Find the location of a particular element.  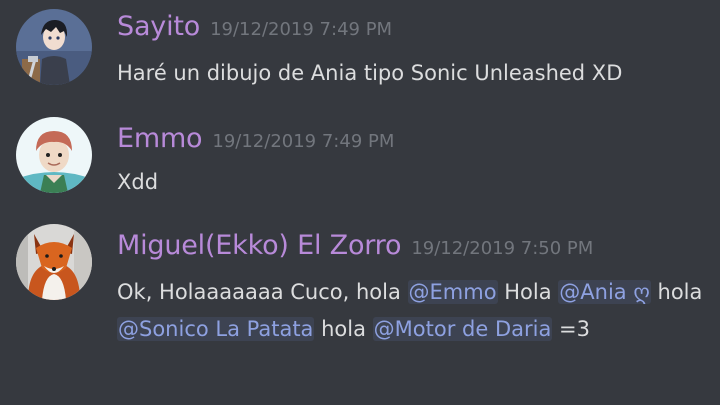

fox-avatar-icon is located at coordinates (54, 262).